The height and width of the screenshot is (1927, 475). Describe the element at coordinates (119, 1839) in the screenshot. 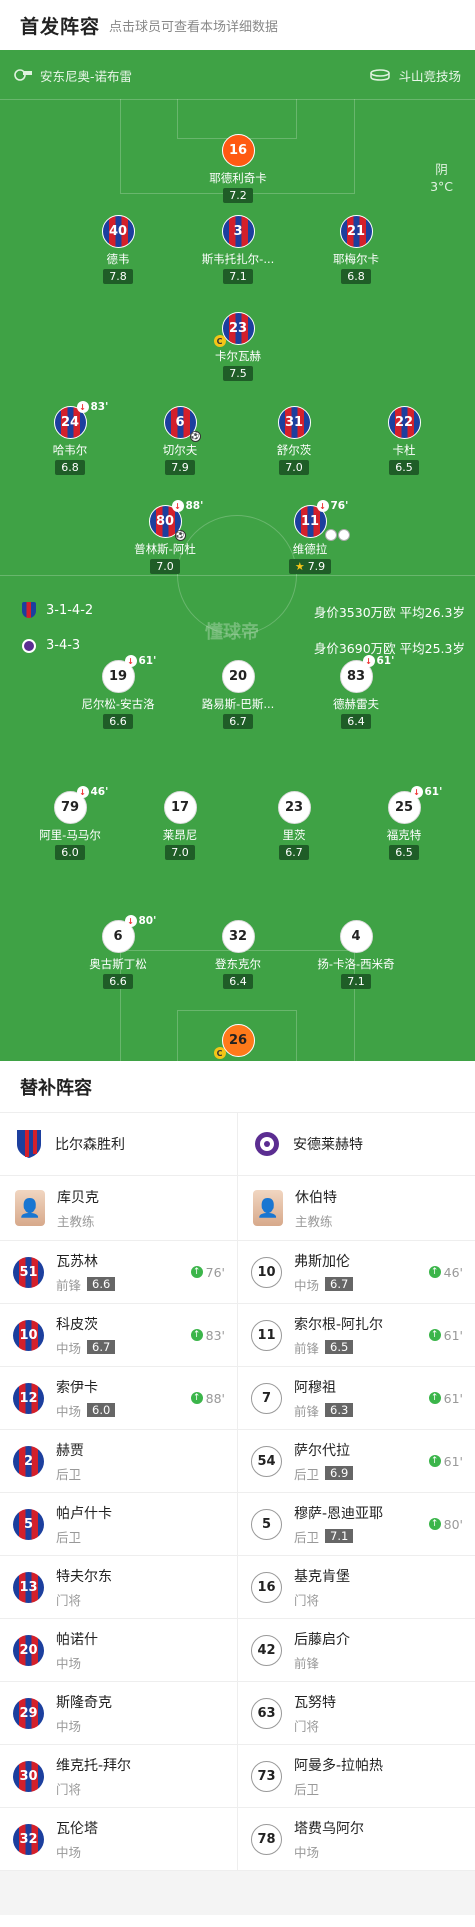

I see `home-sub-player: 32 瓦伦塔 中场` at that location.